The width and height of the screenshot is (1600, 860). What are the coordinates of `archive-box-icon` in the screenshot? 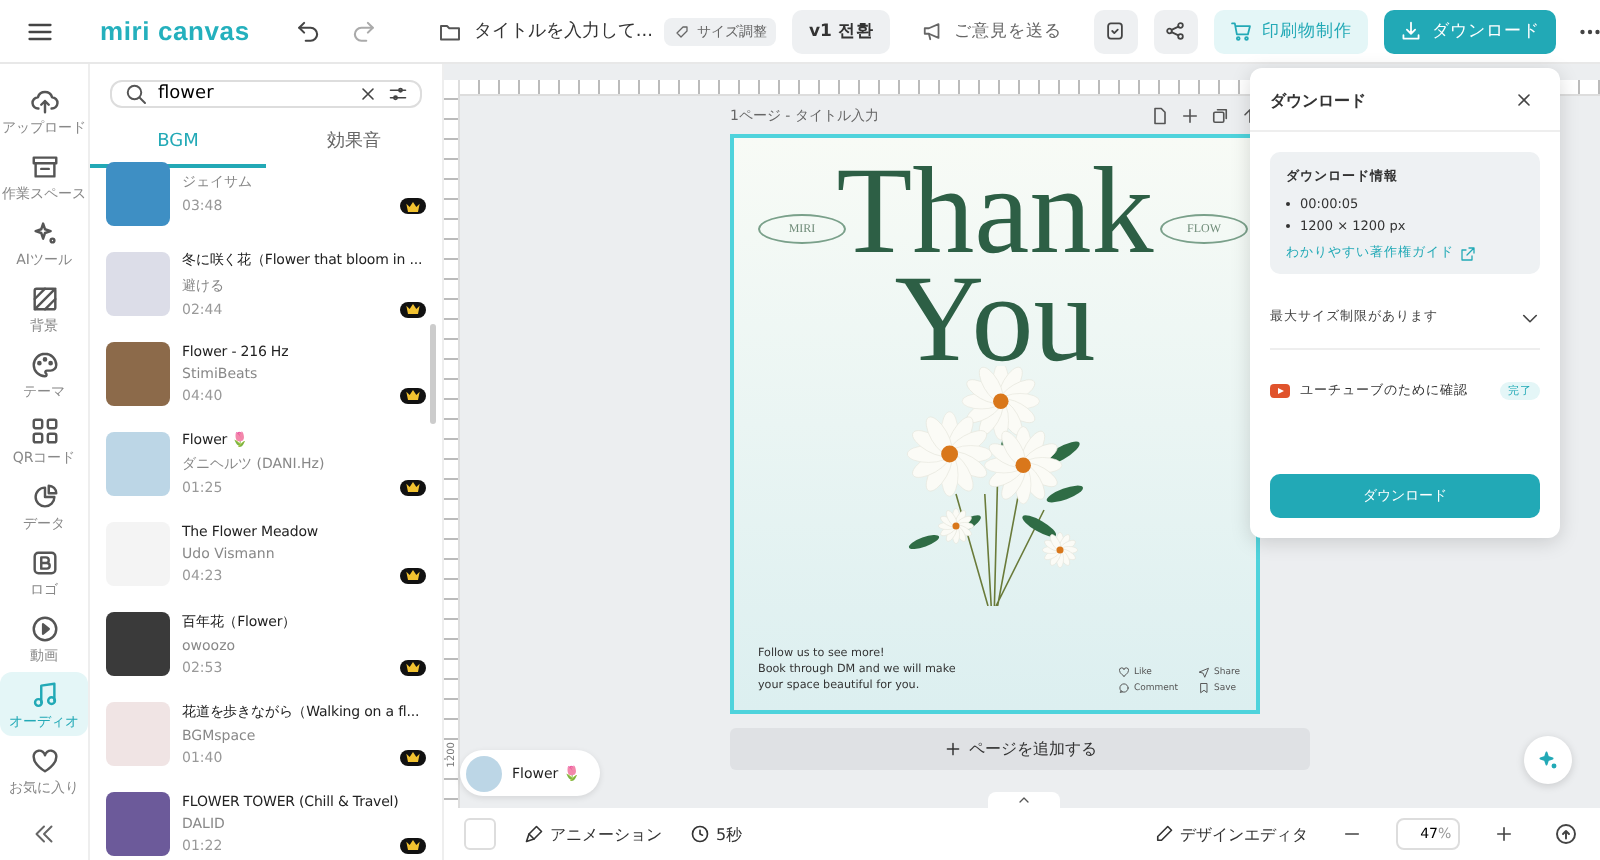 It's located at (44, 166).